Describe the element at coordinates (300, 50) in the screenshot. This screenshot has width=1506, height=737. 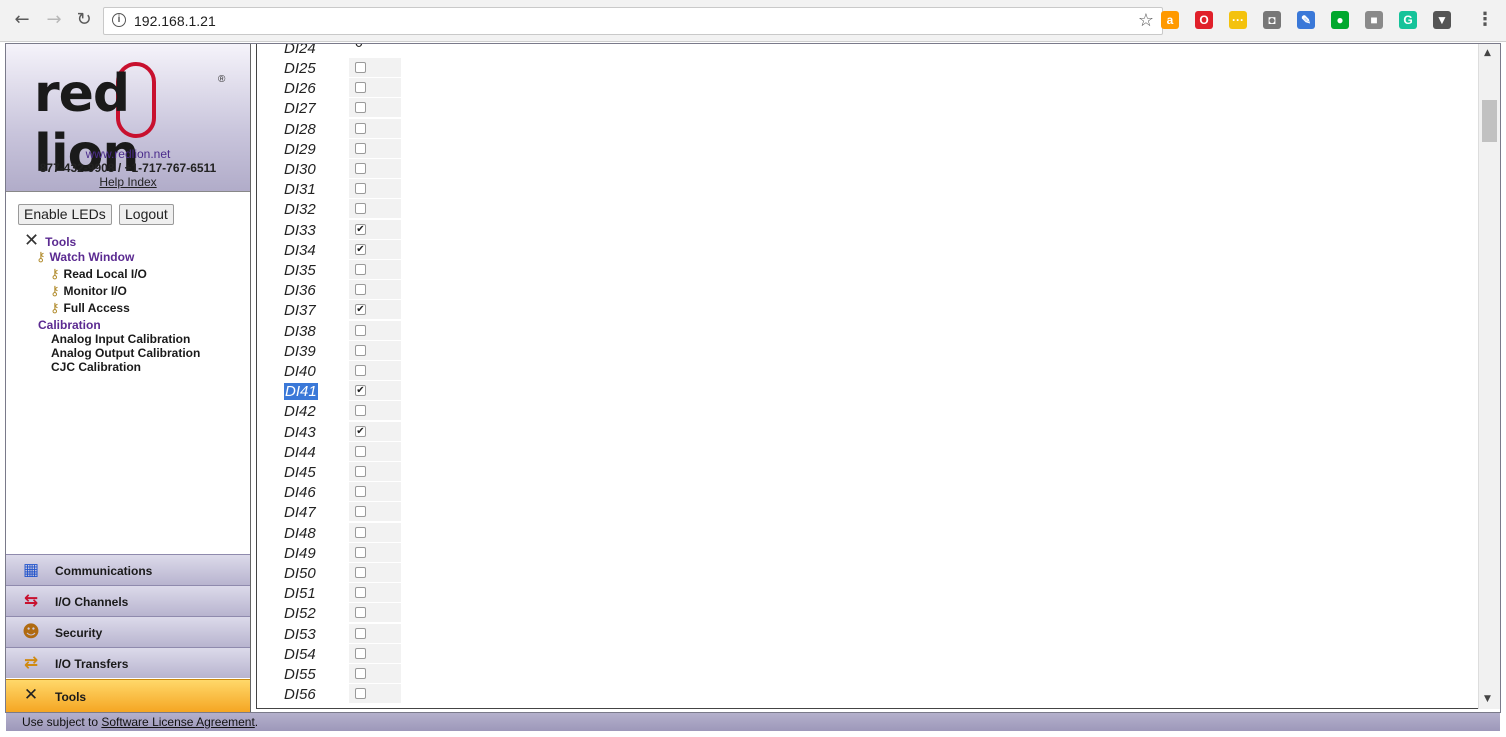
I see `channel-label: DI24` at that location.